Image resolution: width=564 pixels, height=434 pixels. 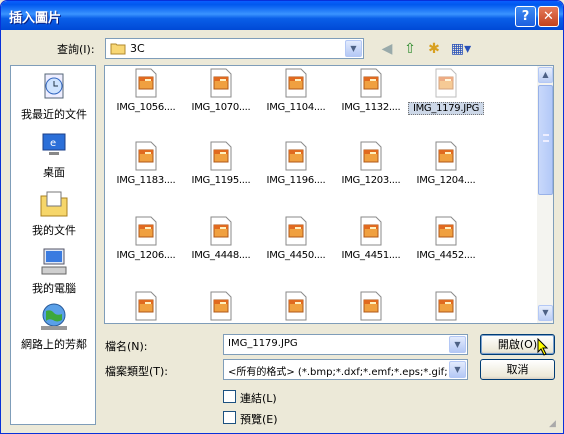 I want to click on new-folder-icon: ✱, so click(x=434, y=49).